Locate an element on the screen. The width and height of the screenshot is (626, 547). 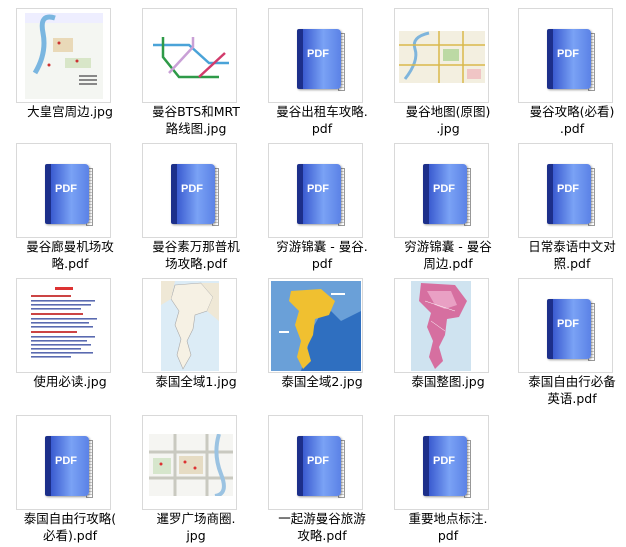
file-name: 曼谷攻略(必看) .pdf is located at coordinates (572, 120).